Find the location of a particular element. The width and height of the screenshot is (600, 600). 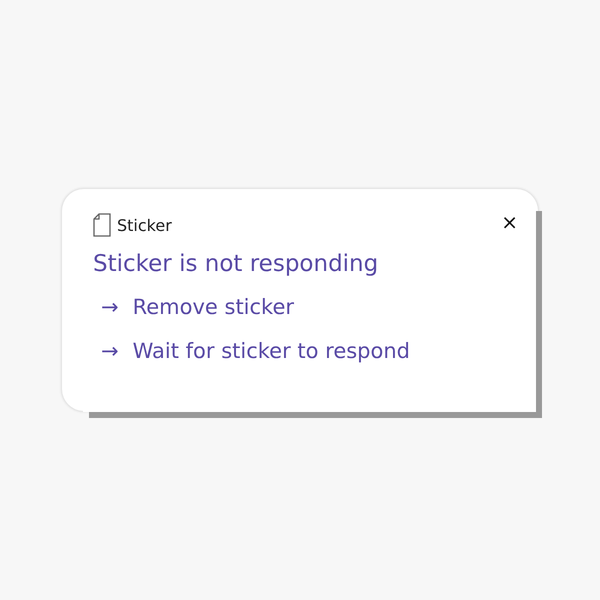

close-button: × is located at coordinates (509, 222).